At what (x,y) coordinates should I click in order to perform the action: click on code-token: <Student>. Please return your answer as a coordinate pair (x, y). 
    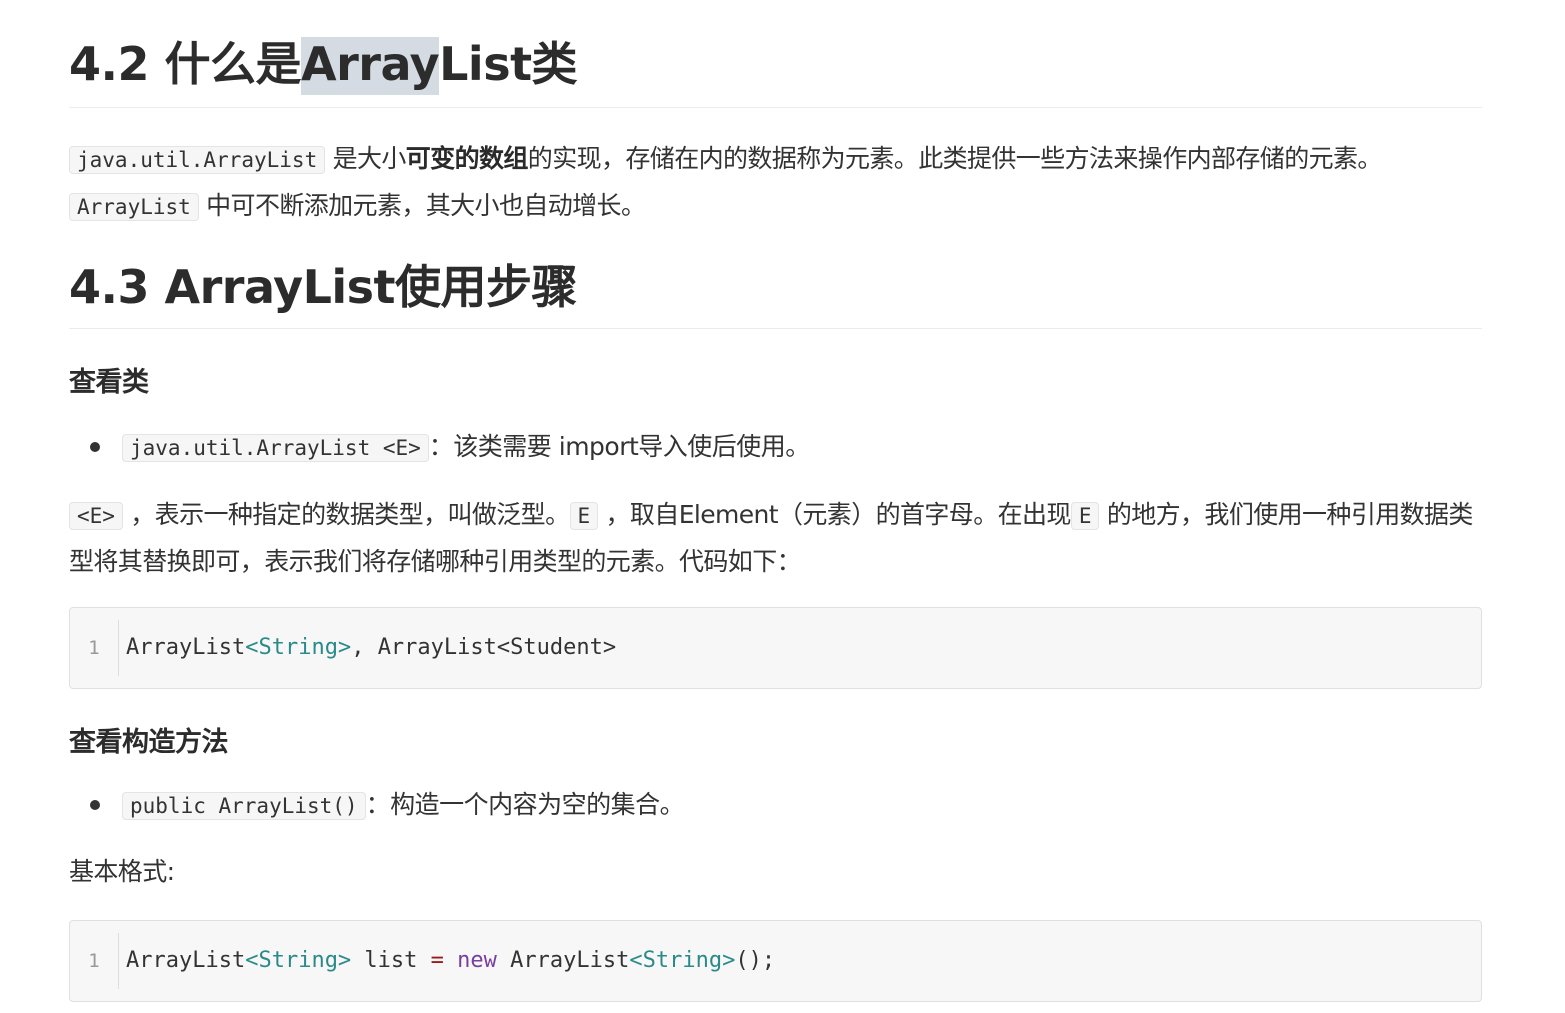
    Looking at the image, I should click on (556, 647).